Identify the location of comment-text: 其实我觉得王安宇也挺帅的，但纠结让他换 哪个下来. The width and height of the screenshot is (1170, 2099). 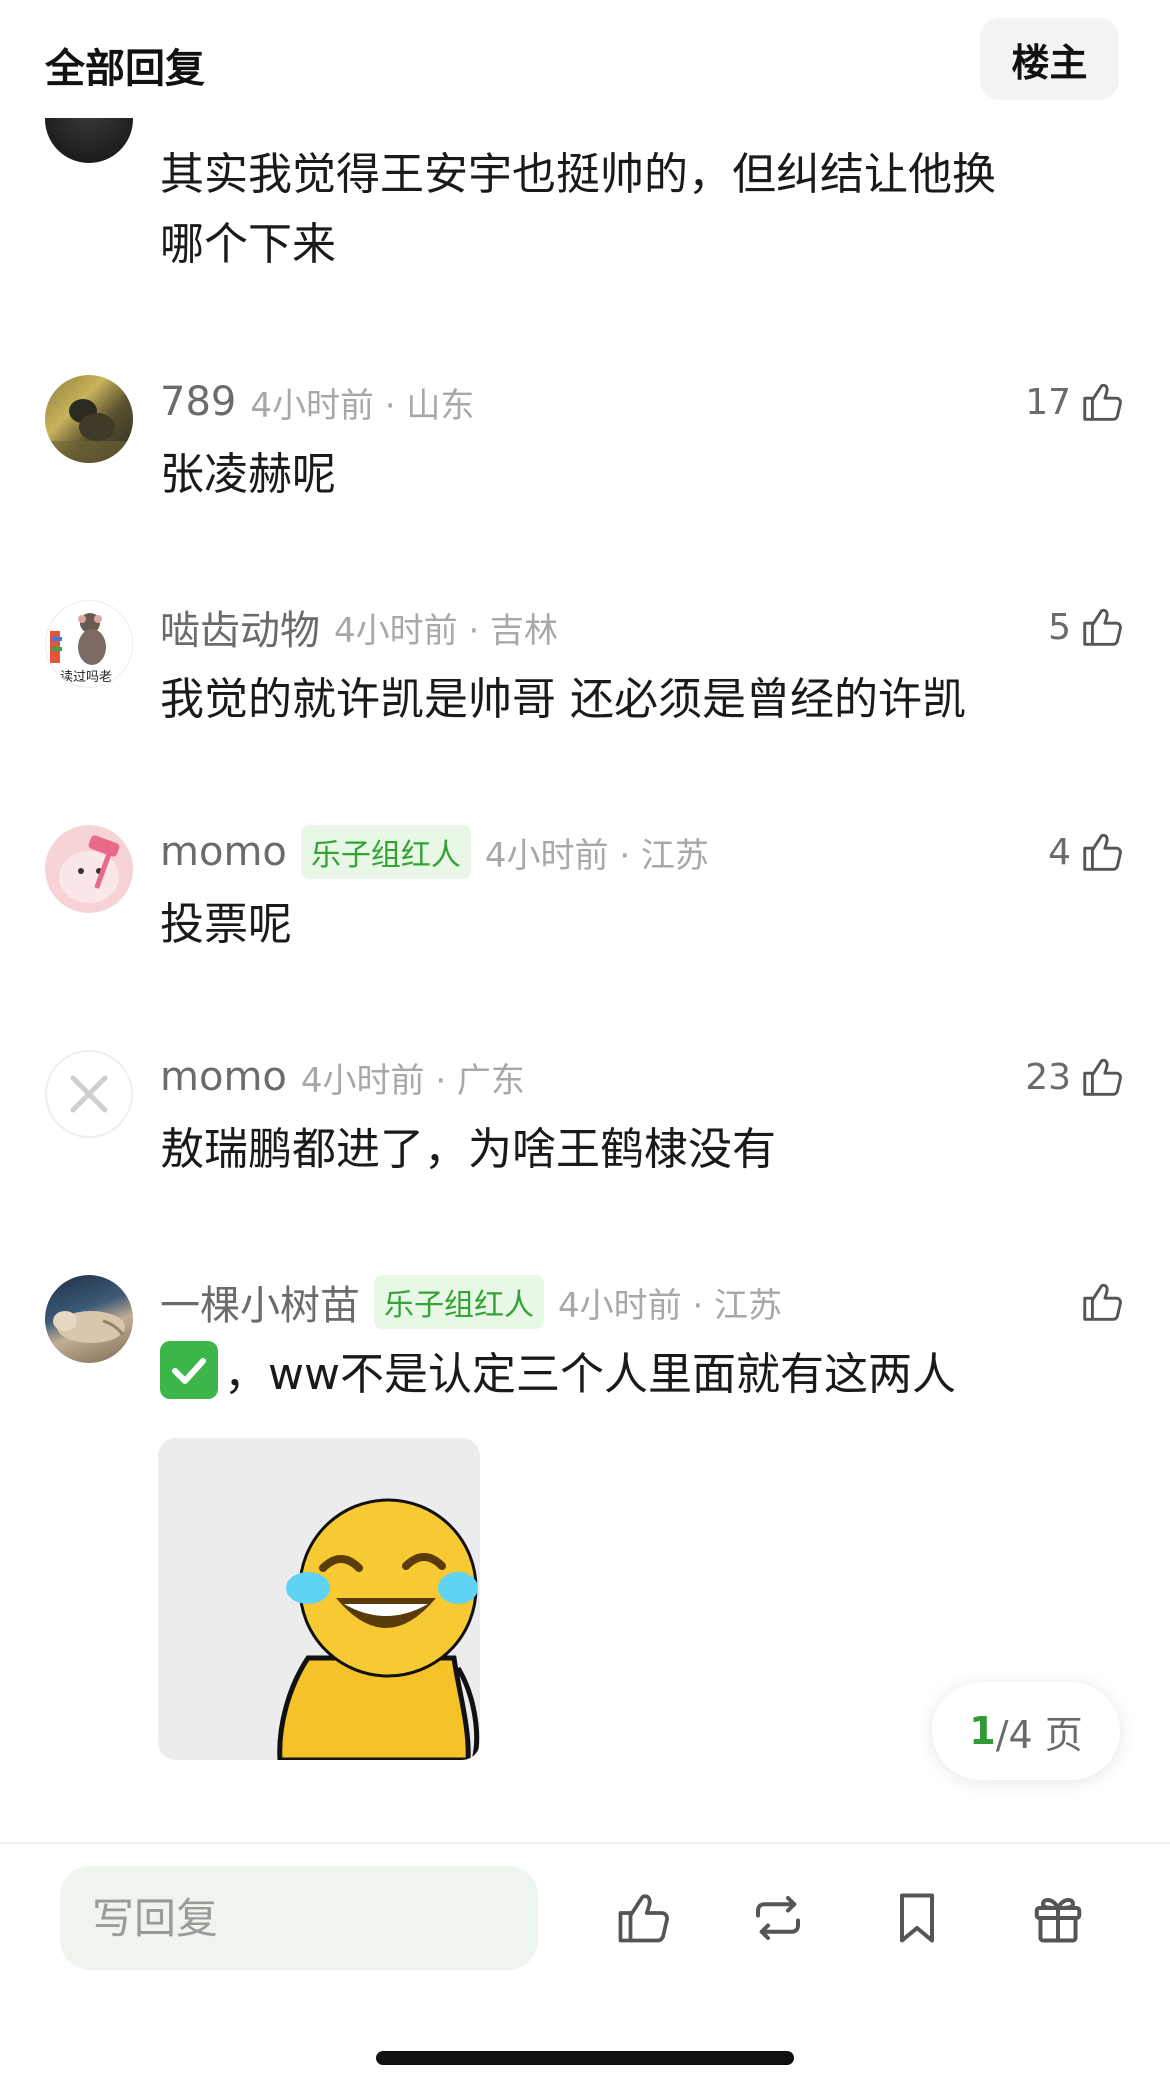
(630, 210).